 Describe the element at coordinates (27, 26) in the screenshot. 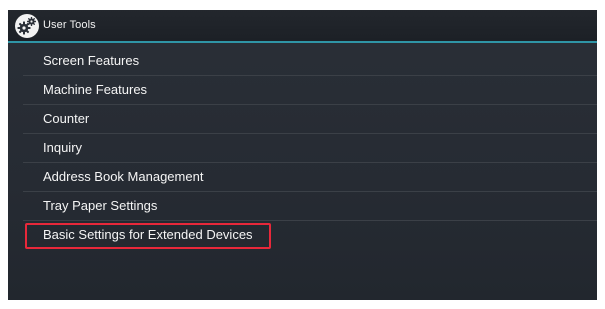

I see `gear-icon` at that location.